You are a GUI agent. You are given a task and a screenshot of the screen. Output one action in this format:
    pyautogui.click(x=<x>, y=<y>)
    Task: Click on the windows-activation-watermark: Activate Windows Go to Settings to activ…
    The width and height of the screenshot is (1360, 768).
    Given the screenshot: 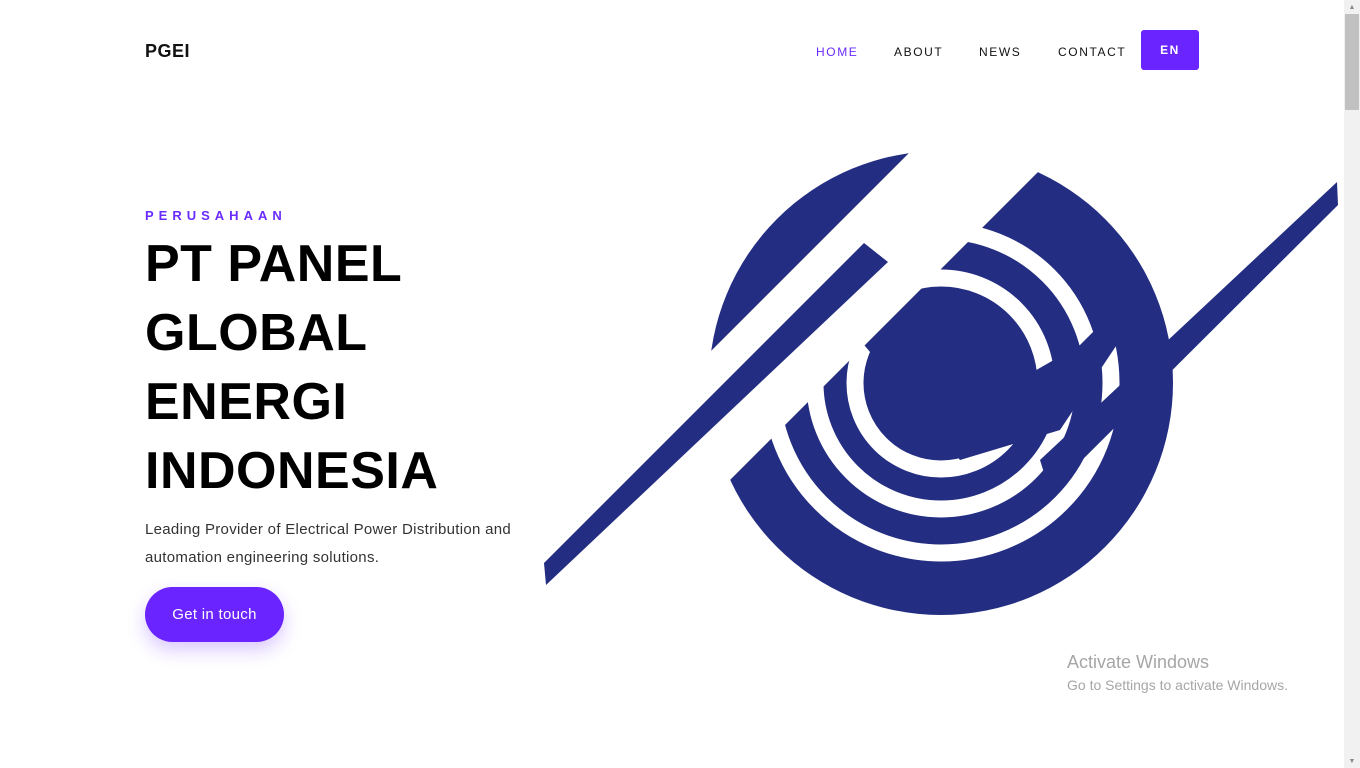 What is the action you would take?
    pyautogui.click(x=1177, y=674)
    